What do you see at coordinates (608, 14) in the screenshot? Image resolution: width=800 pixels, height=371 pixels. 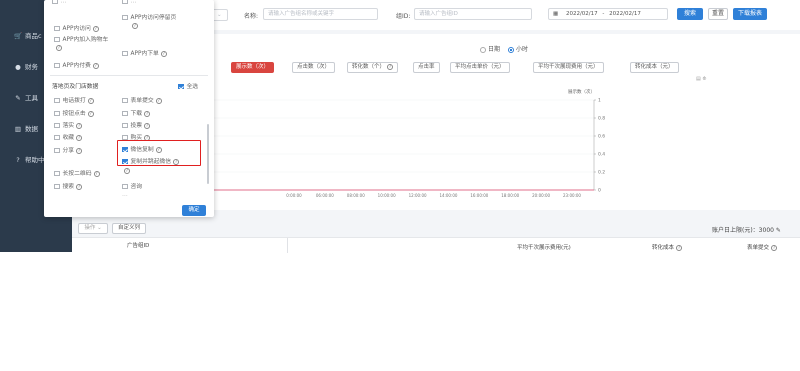 I see `date-range-picker: ▦ 2022/02/17 - 2022/02/17` at bounding box center [608, 14].